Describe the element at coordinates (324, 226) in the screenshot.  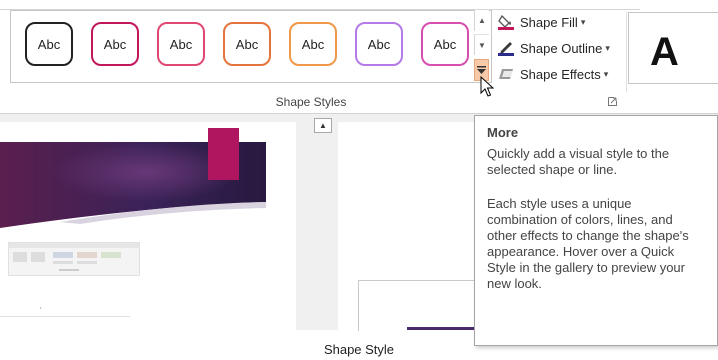
I see `vertical-scrollbar` at that location.